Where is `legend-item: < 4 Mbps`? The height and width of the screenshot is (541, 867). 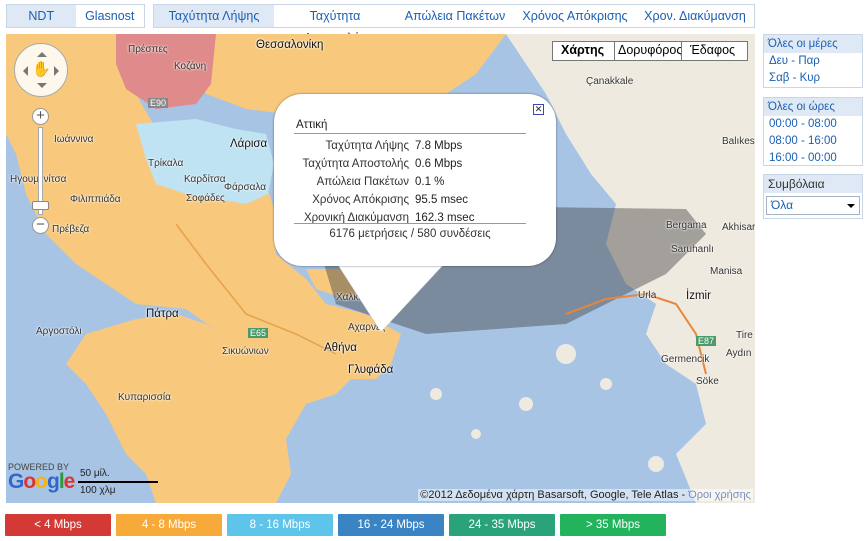
legend-item: < 4 Mbps is located at coordinates (58, 525).